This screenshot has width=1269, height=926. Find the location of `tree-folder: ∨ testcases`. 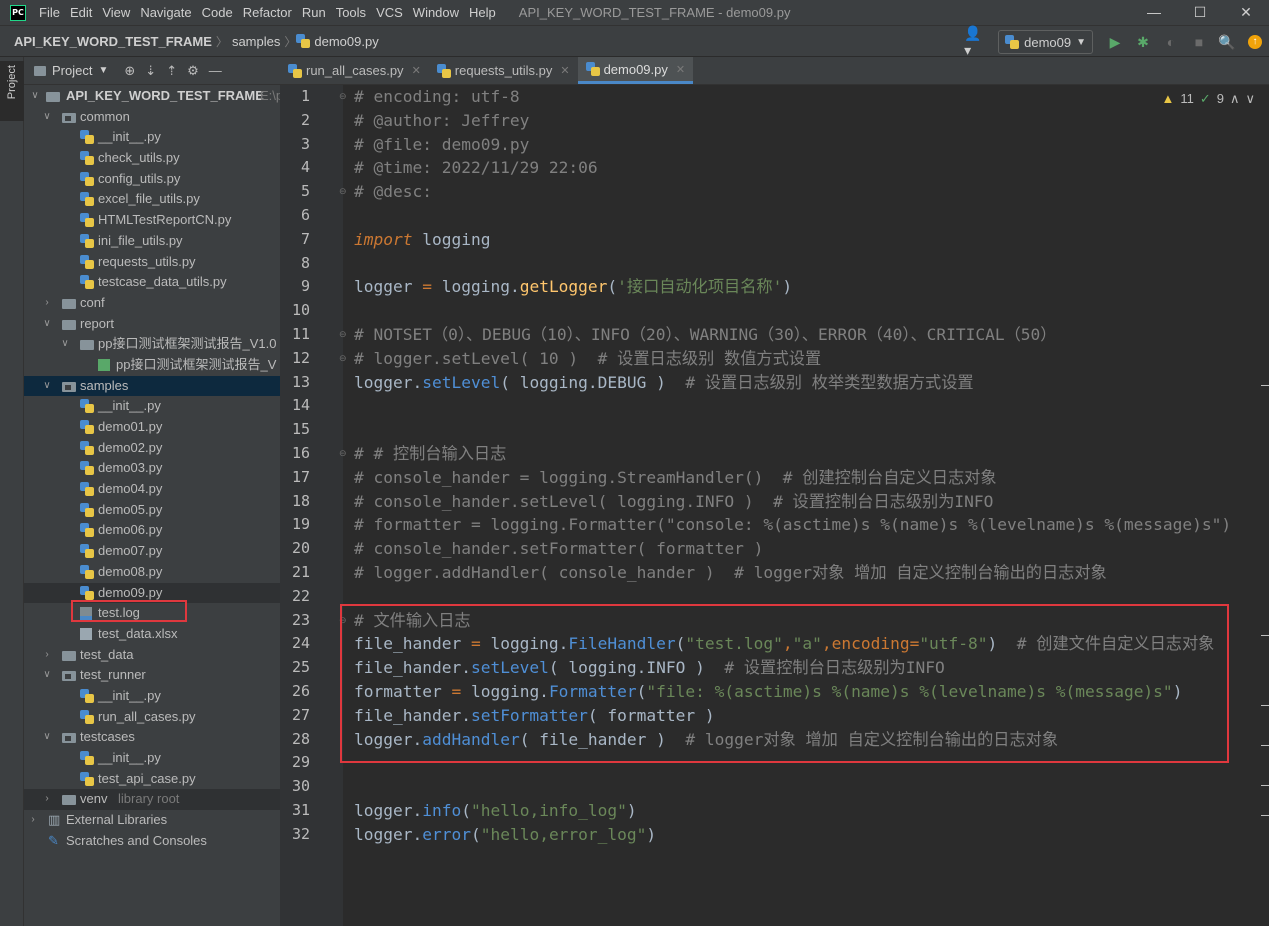

tree-folder: ∨ testcases is located at coordinates (152, 737).